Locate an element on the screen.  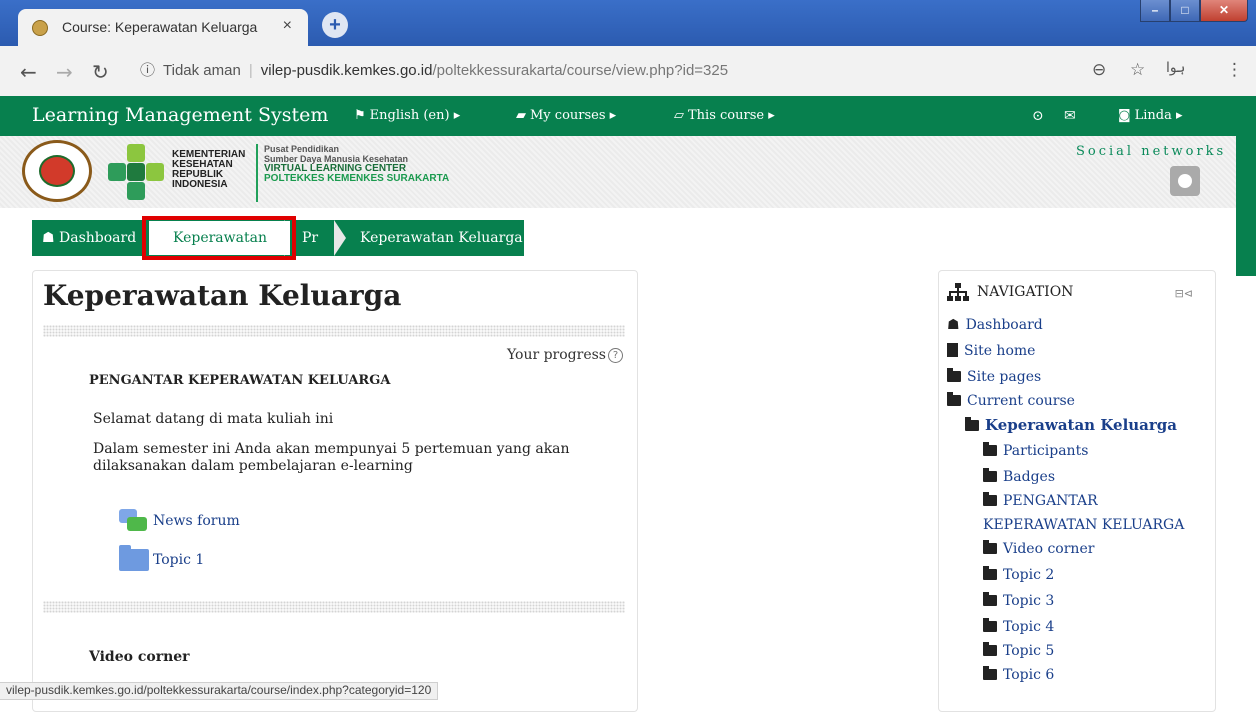
zoom-icon: ⊖ is located at coordinates (1099, 70).